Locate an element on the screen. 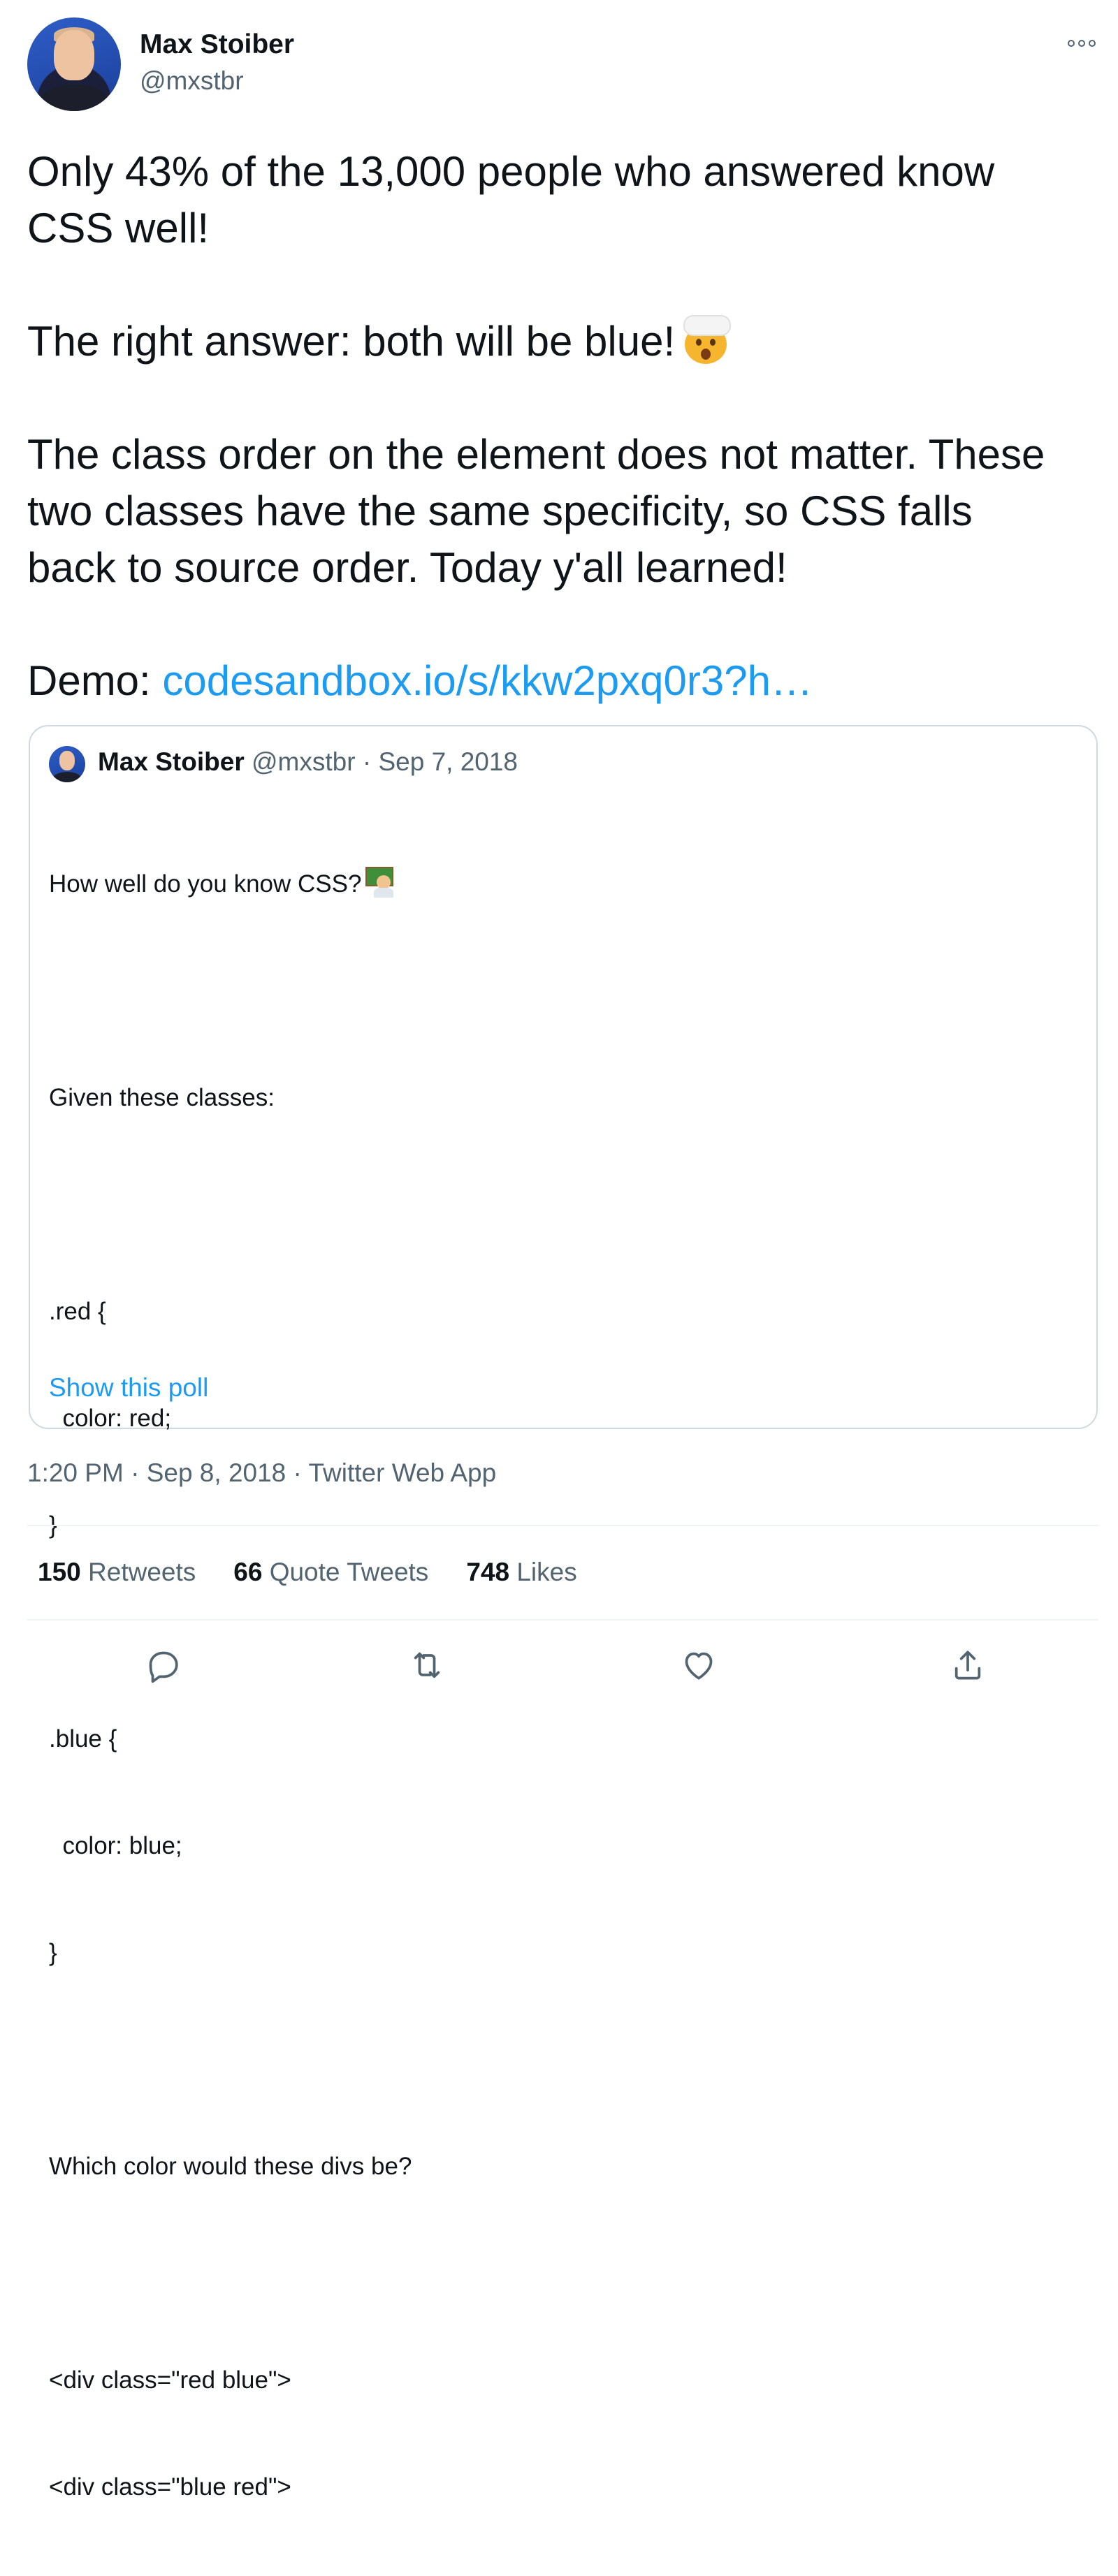  quoted-line: <div class="blue red"> is located at coordinates (170, 2487).